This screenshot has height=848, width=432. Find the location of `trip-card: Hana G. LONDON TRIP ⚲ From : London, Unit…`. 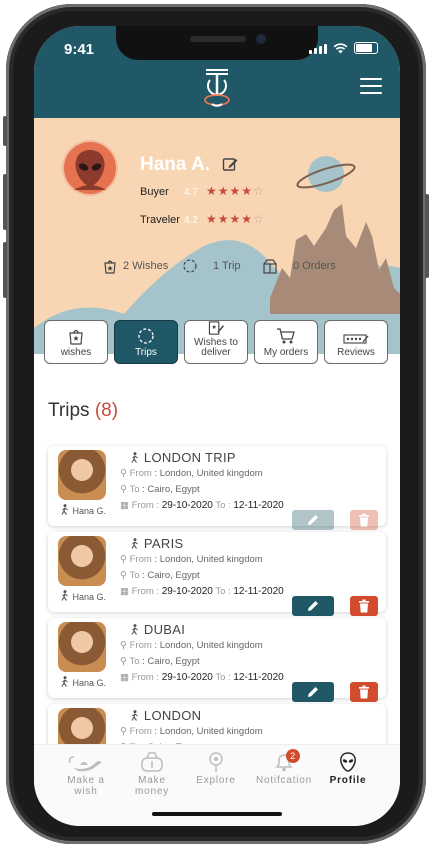

trip-card: Hana G. LONDON TRIP ⚲ From : London, Unit… is located at coordinates (217, 488).